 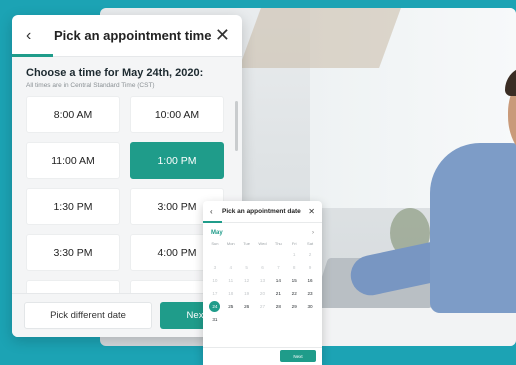 I want to click on calendar-day: 5, so click(x=247, y=267).